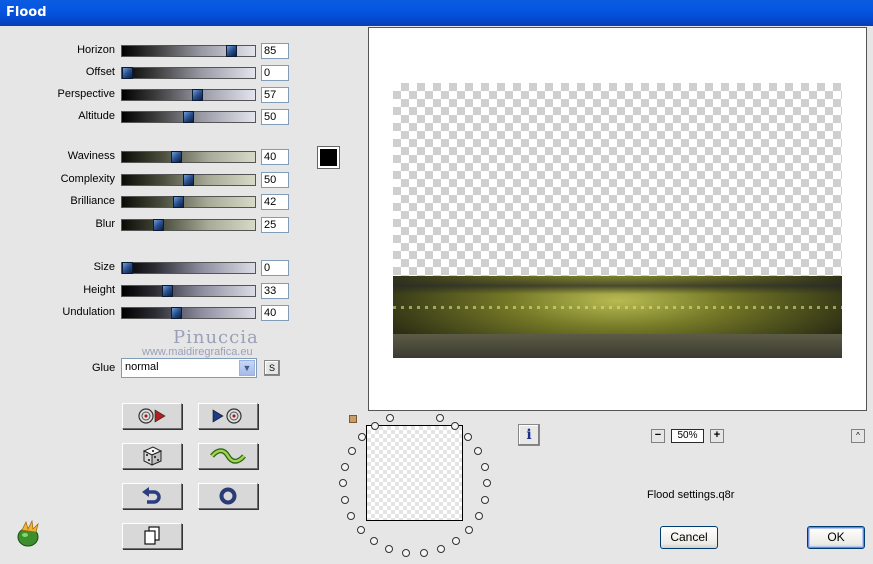 The width and height of the screenshot is (873, 564). Describe the element at coordinates (105, 224) in the screenshot. I see `slider-label: Blur` at that location.